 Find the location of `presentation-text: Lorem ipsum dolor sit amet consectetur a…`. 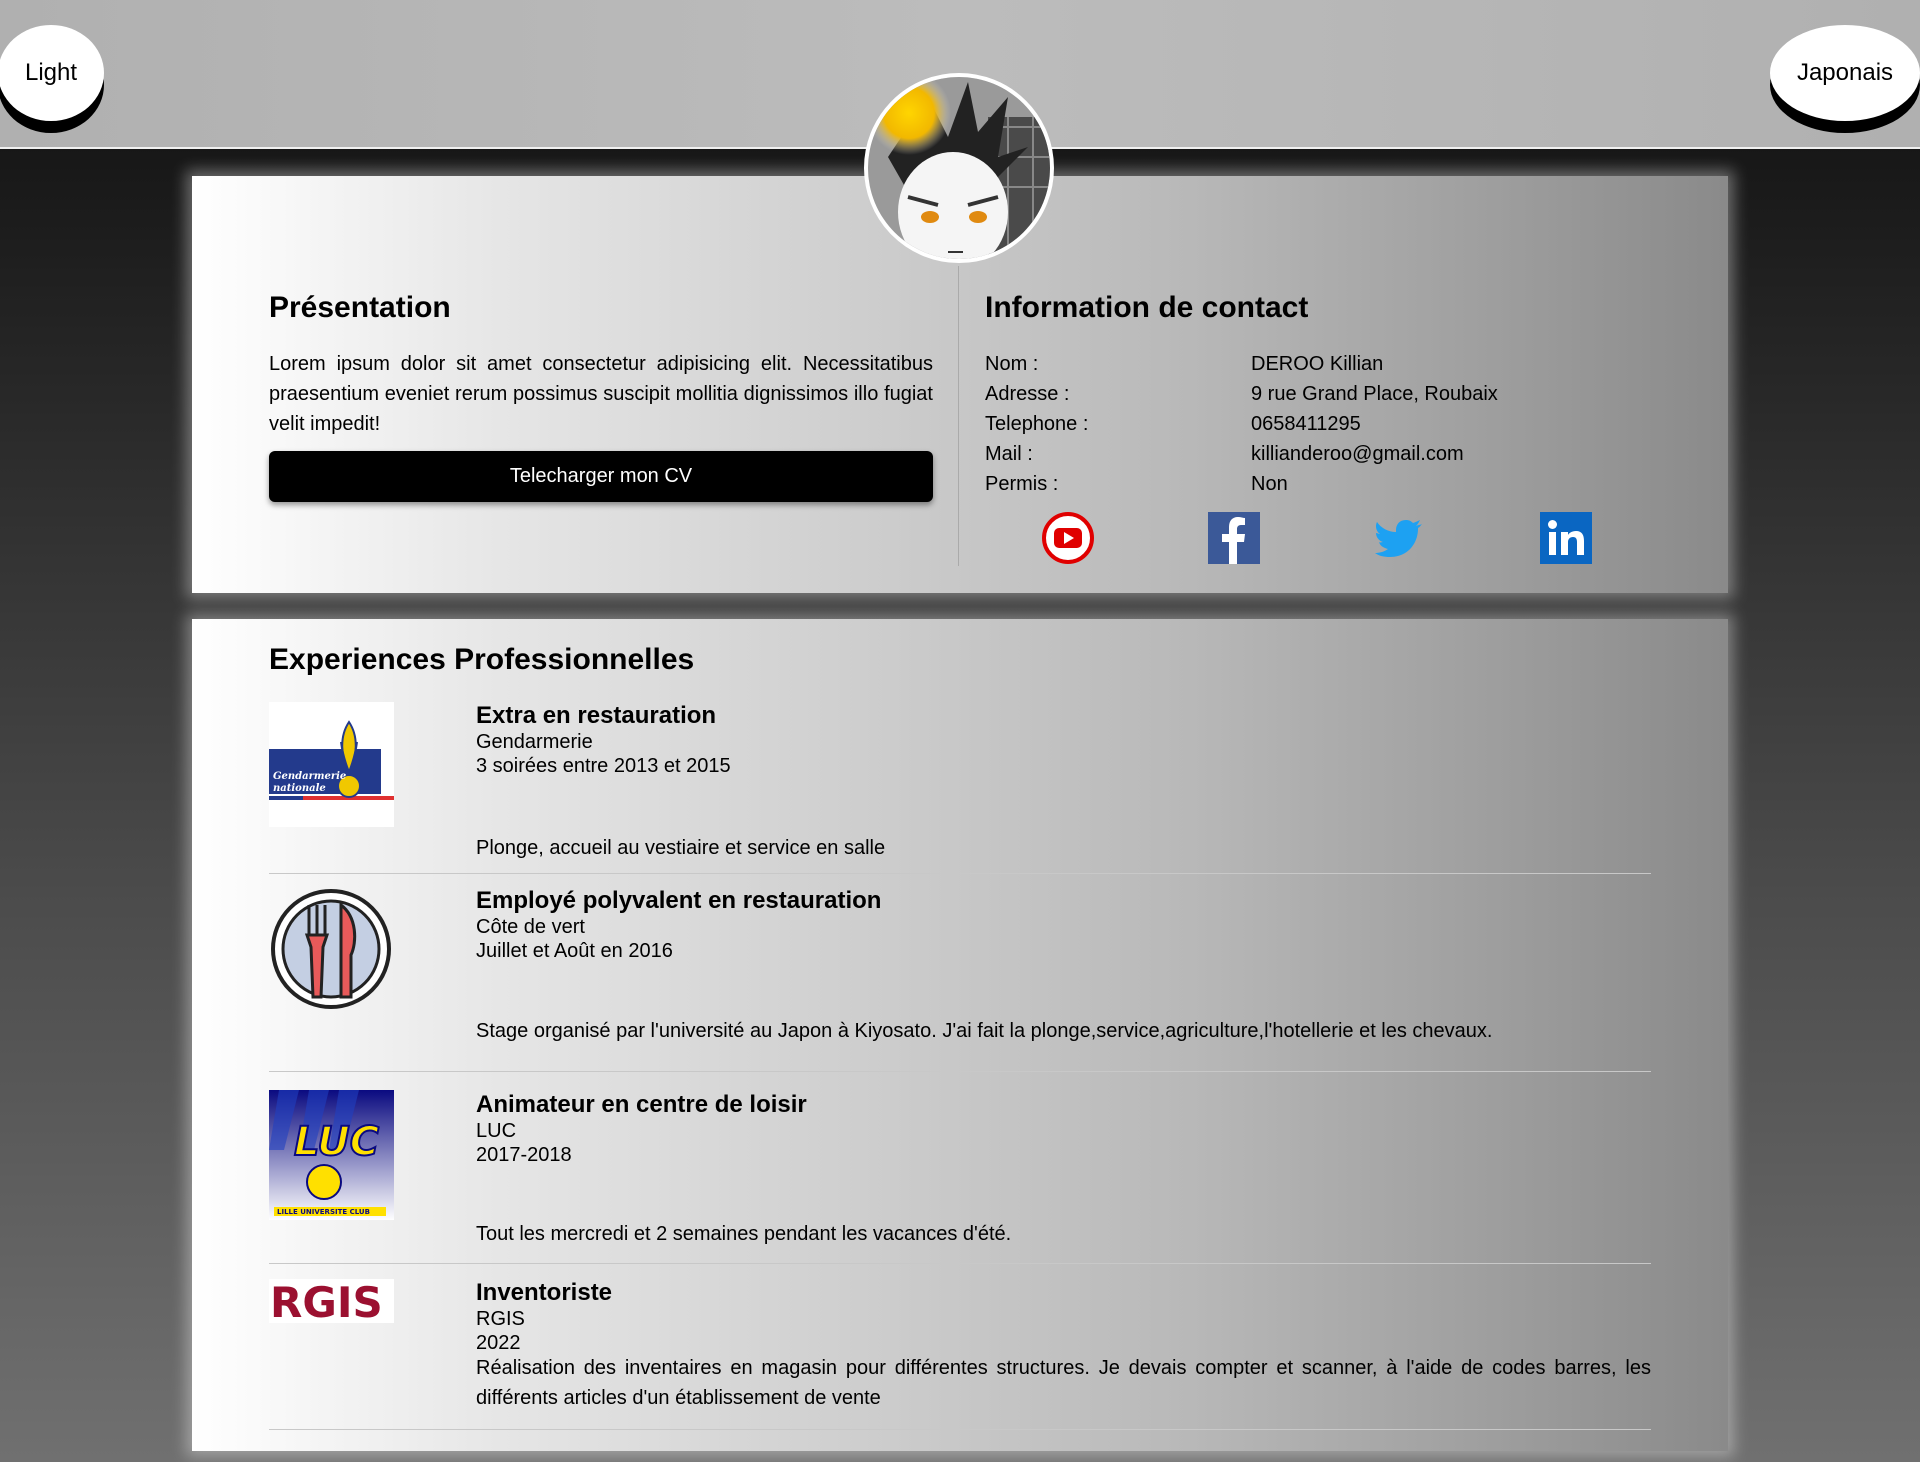

presentation-text: Lorem ipsum dolor sit amet consectetur a… is located at coordinates (601, 394).